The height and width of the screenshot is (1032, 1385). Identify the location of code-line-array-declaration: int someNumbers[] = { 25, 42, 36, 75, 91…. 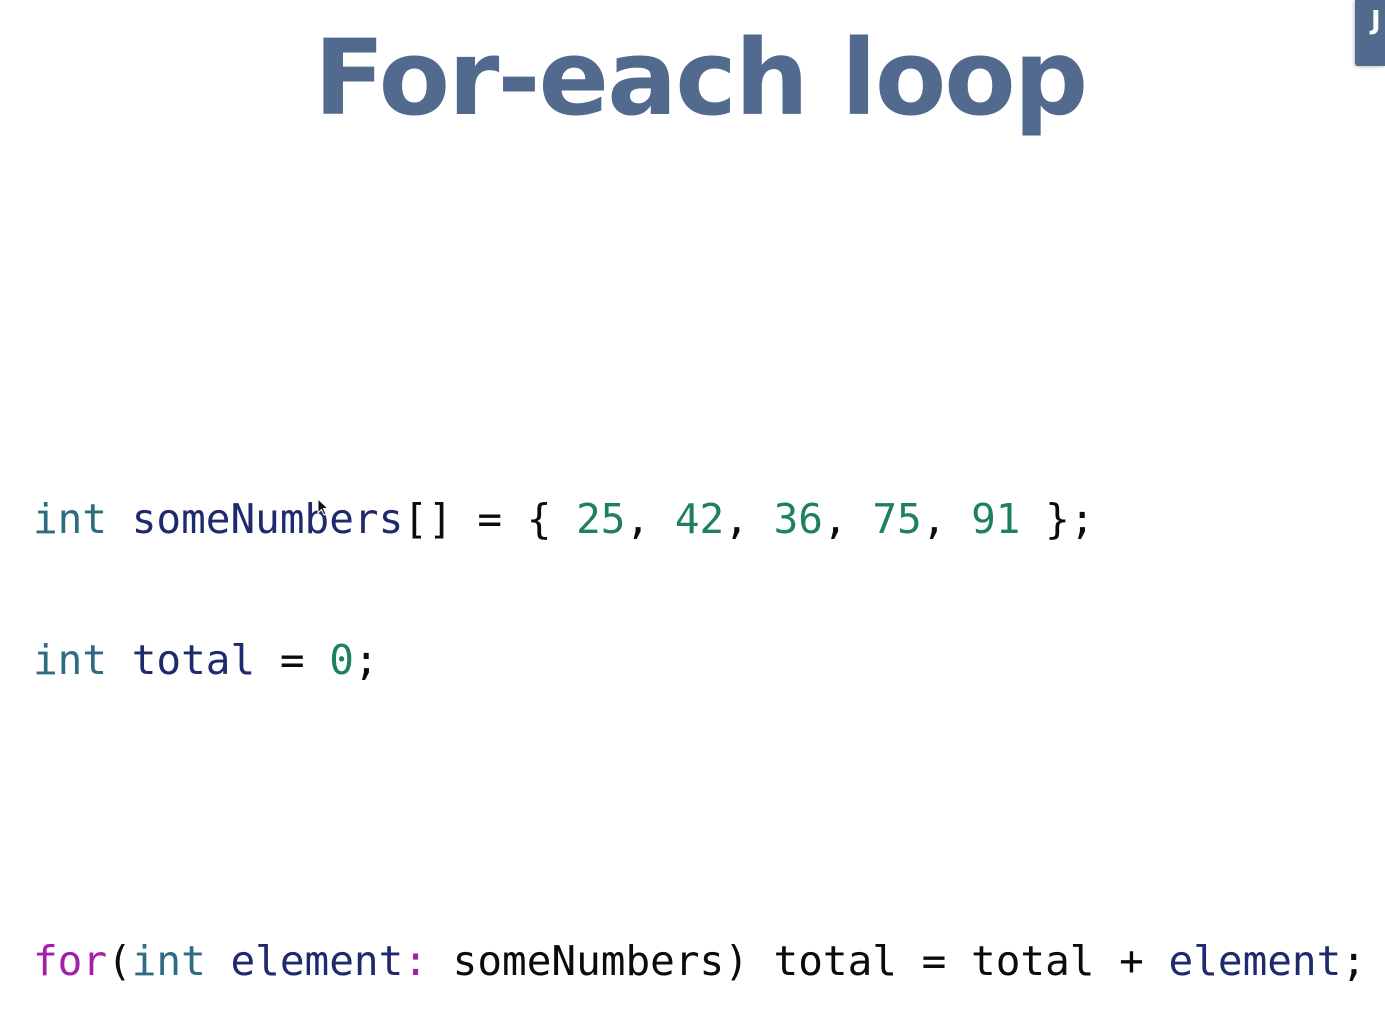
(699, 519).